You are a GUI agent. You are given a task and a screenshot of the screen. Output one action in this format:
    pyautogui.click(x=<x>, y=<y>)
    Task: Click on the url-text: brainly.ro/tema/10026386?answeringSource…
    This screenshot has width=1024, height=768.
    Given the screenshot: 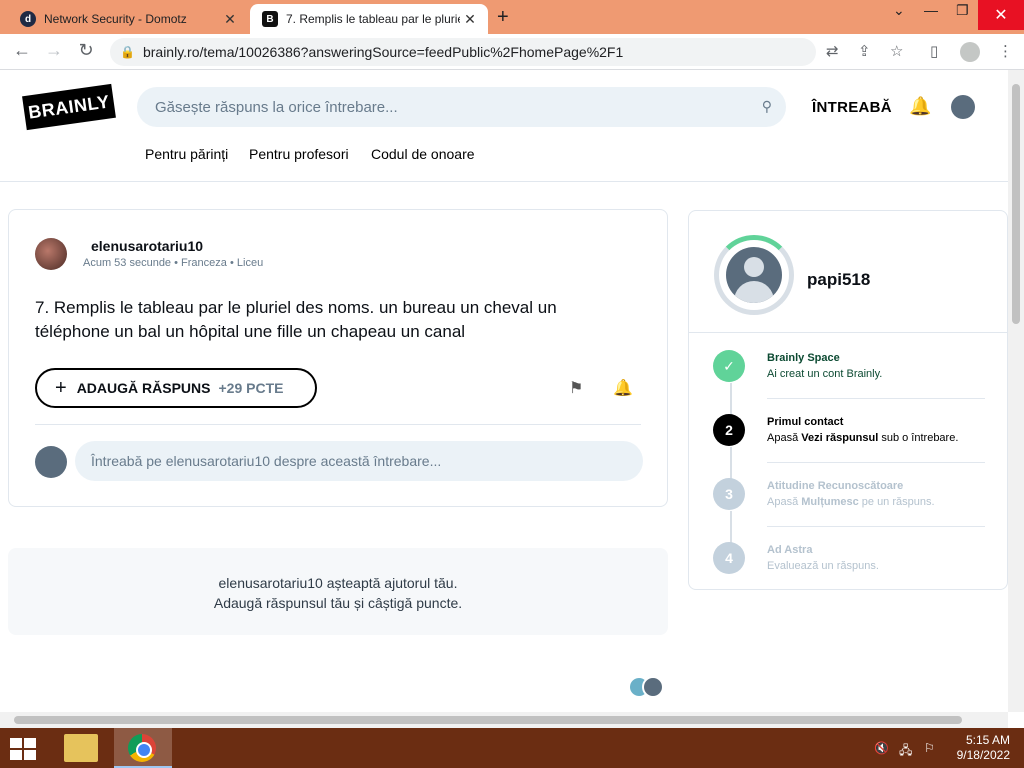 What is the action you would take?
    pyautogui.click(x=383, y=52)
    